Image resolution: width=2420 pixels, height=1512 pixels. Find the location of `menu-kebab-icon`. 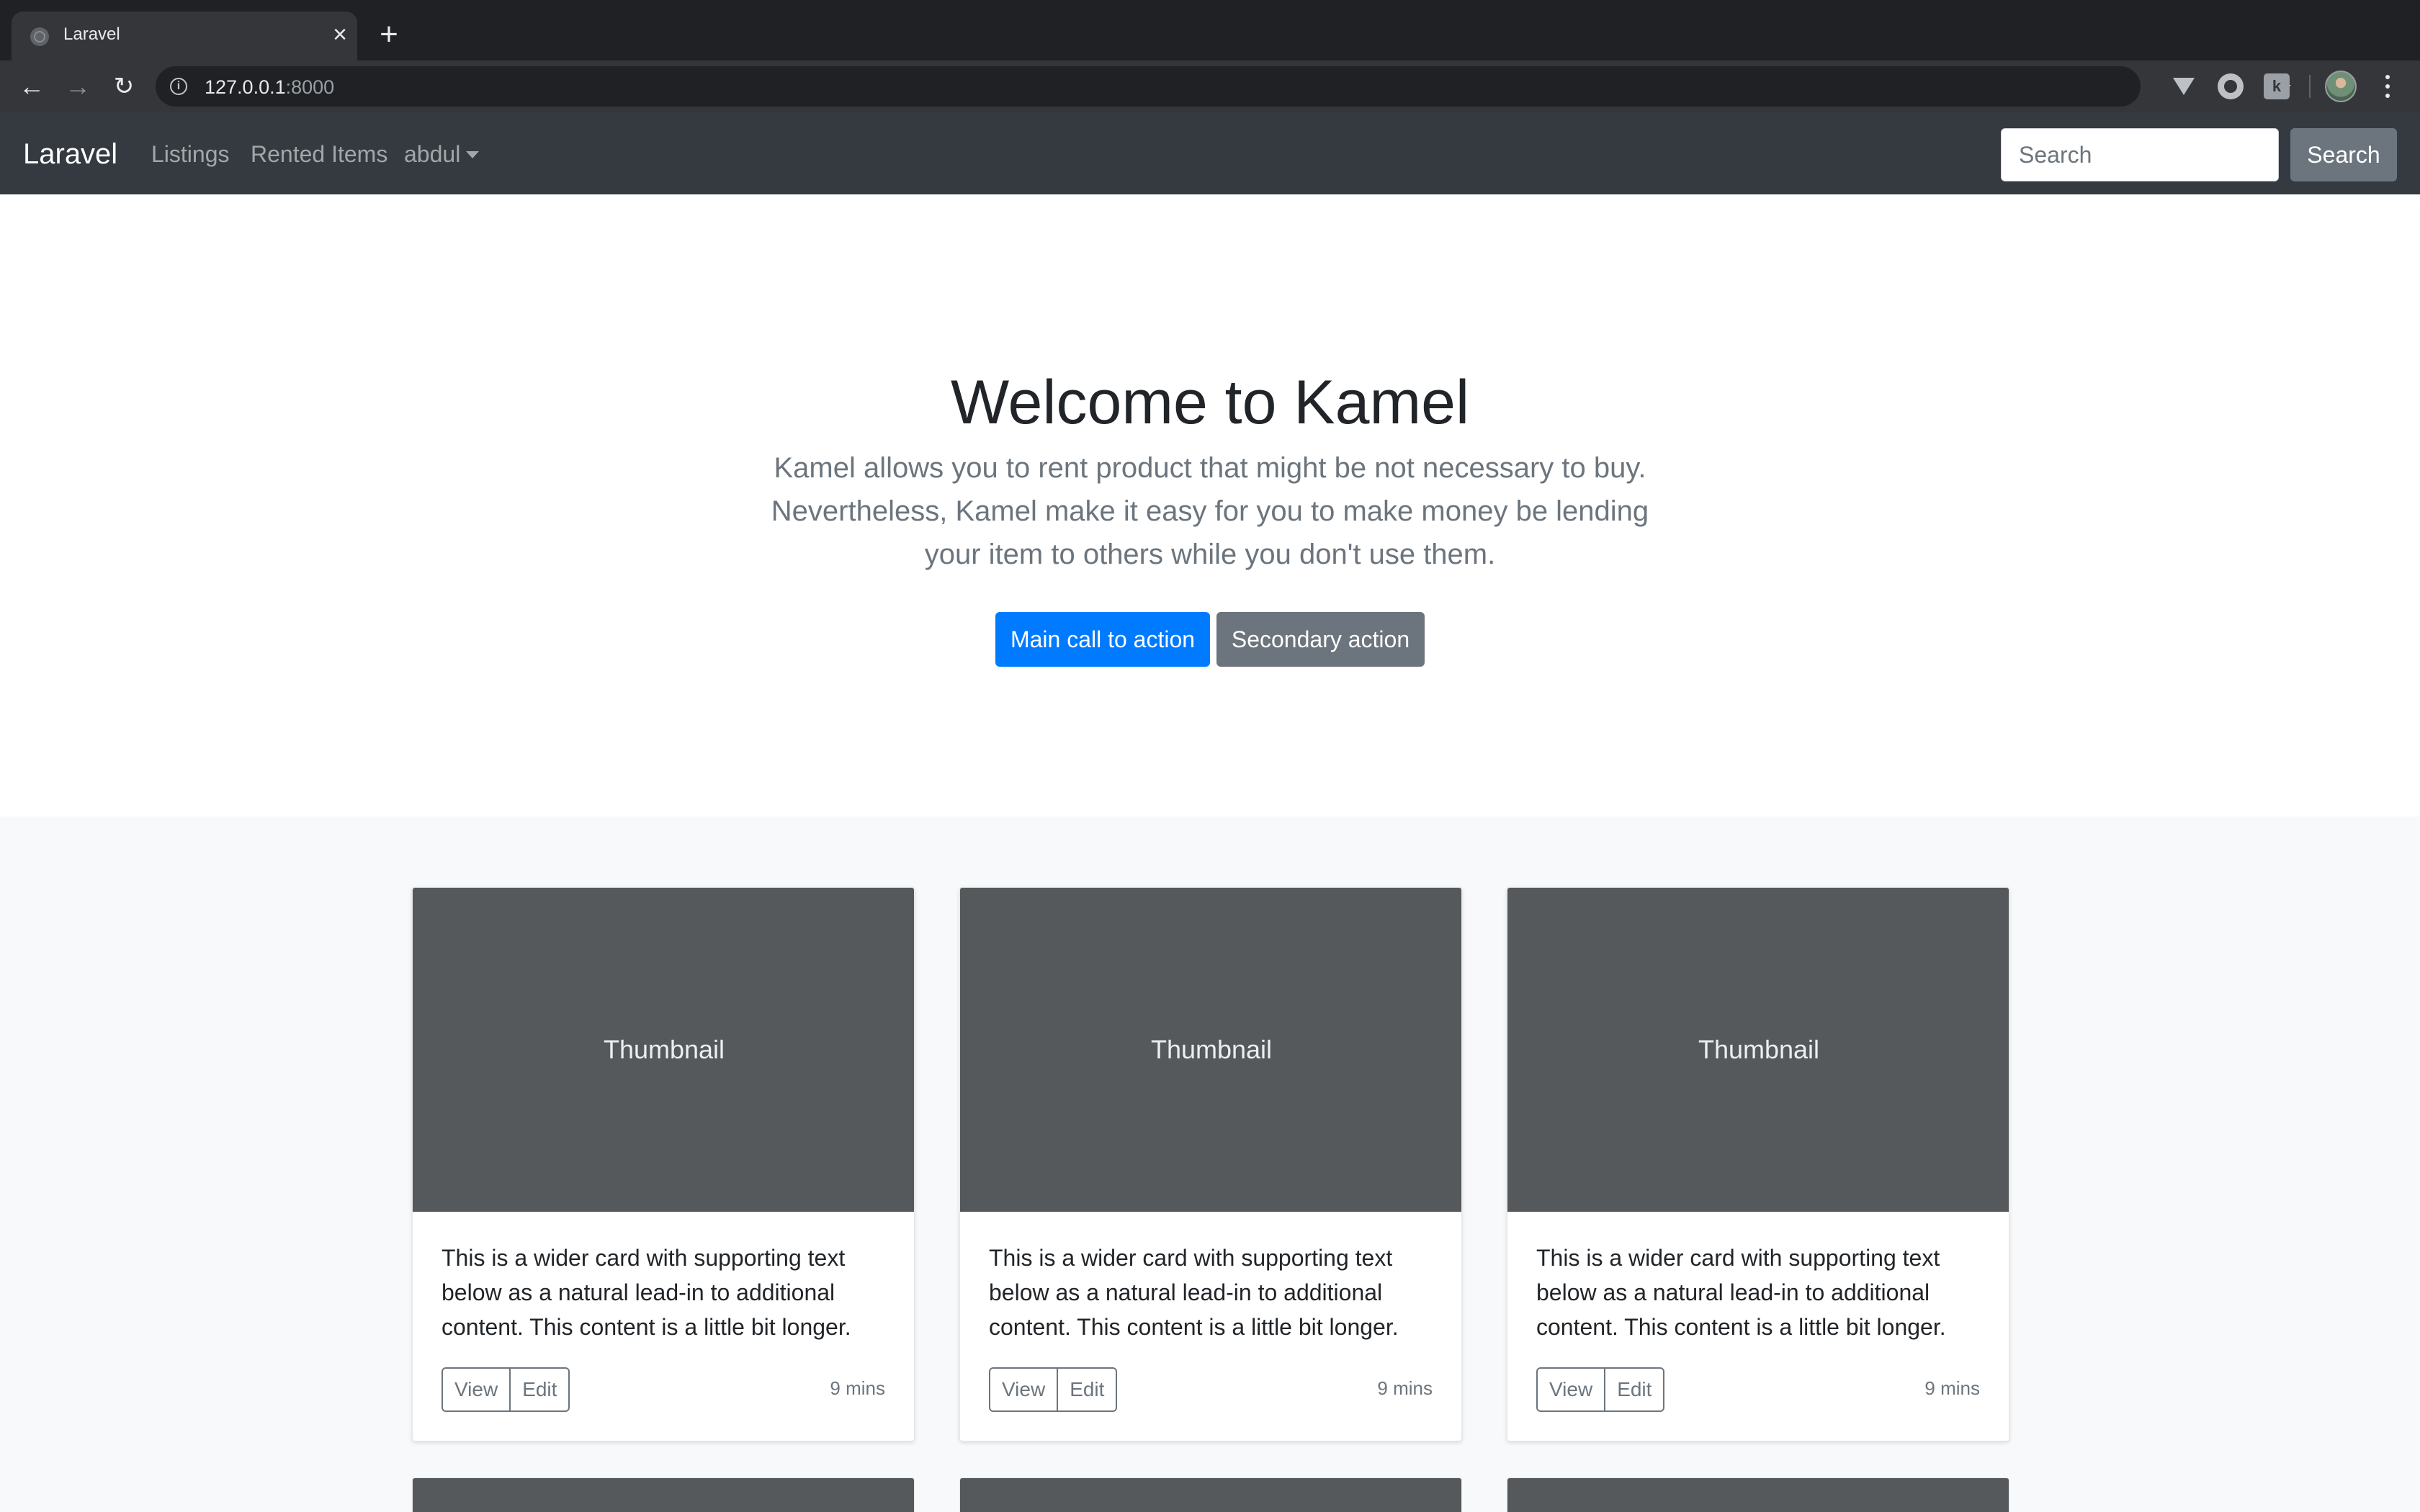

menu-kebab-icon is located at coordinates (2387, 86).